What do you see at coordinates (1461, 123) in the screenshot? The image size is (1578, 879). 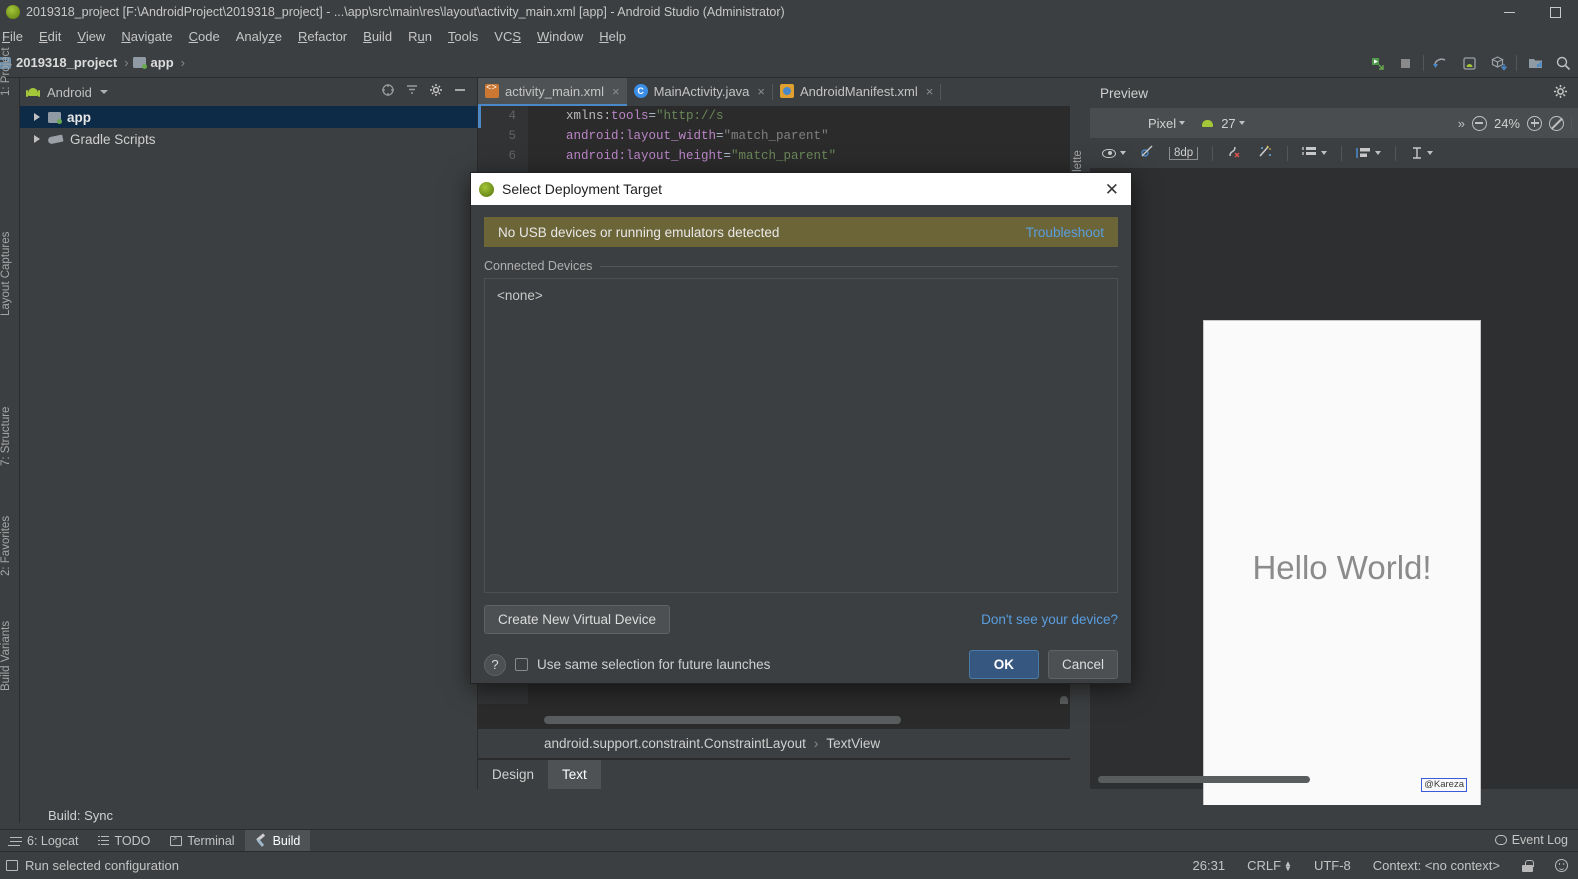 I see `overflow-icon: »` at bounding box center [1461, 123].